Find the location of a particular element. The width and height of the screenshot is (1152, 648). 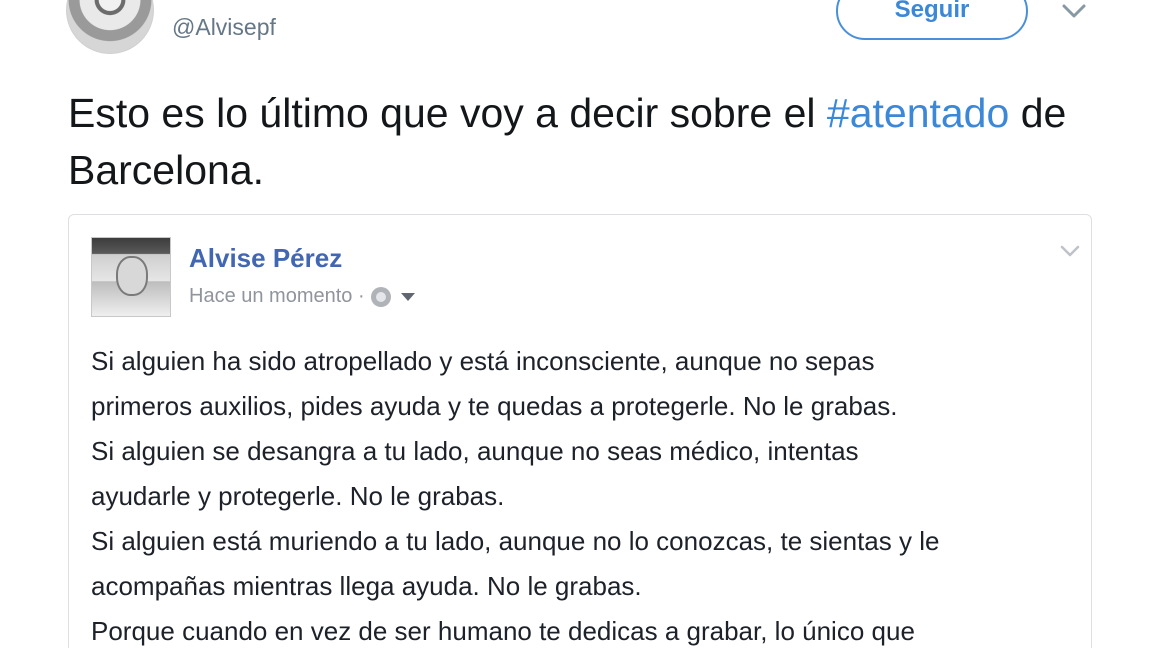

fb-avatar is located at coordinates (131, 277).